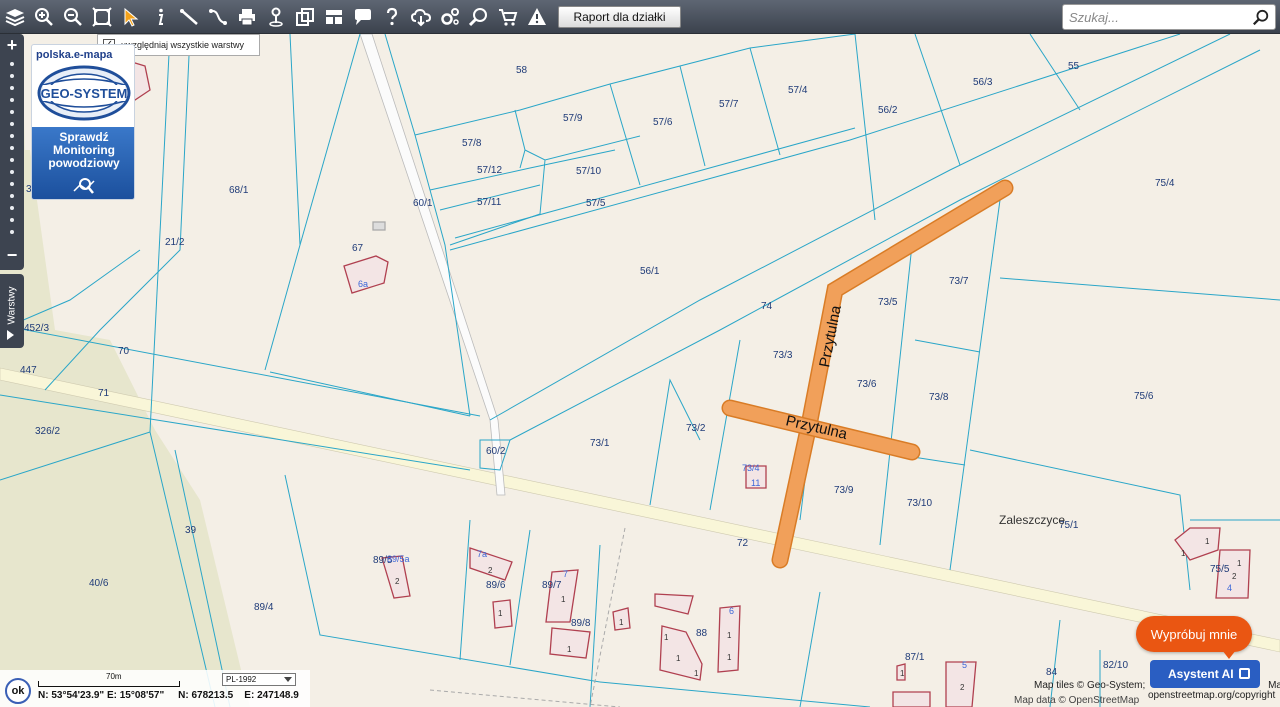  I want to click on settings-icon, so click(449, 17).